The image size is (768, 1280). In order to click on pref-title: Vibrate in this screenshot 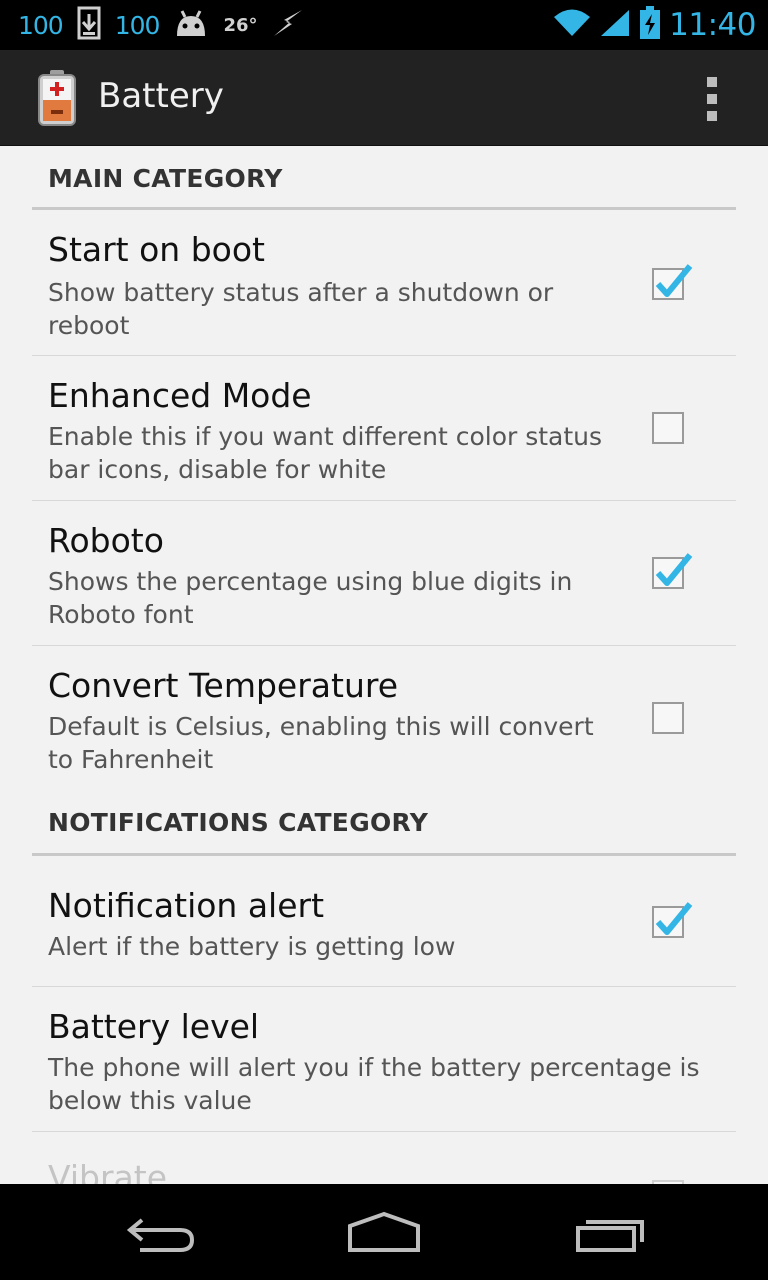, I will do `click(107, 1171)`.